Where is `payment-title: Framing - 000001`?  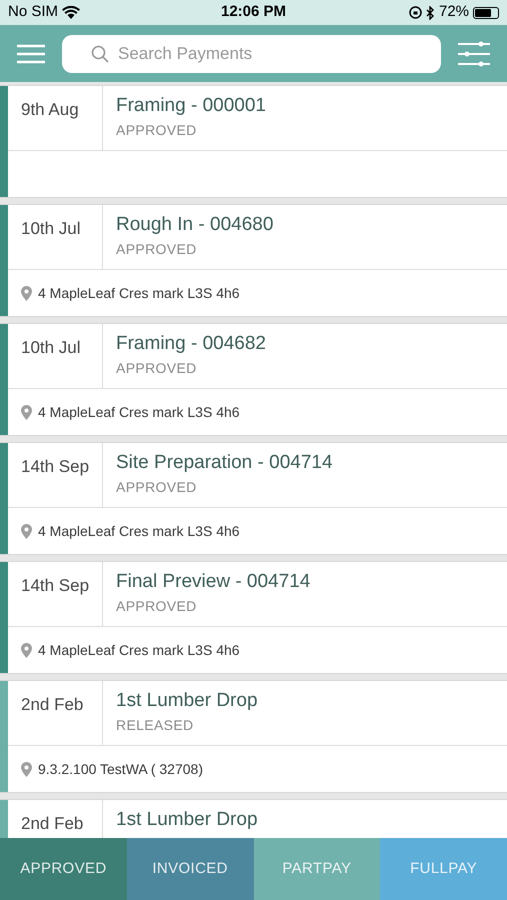
payment-title: Framing - 000001 is located at coordinates (191, 106).